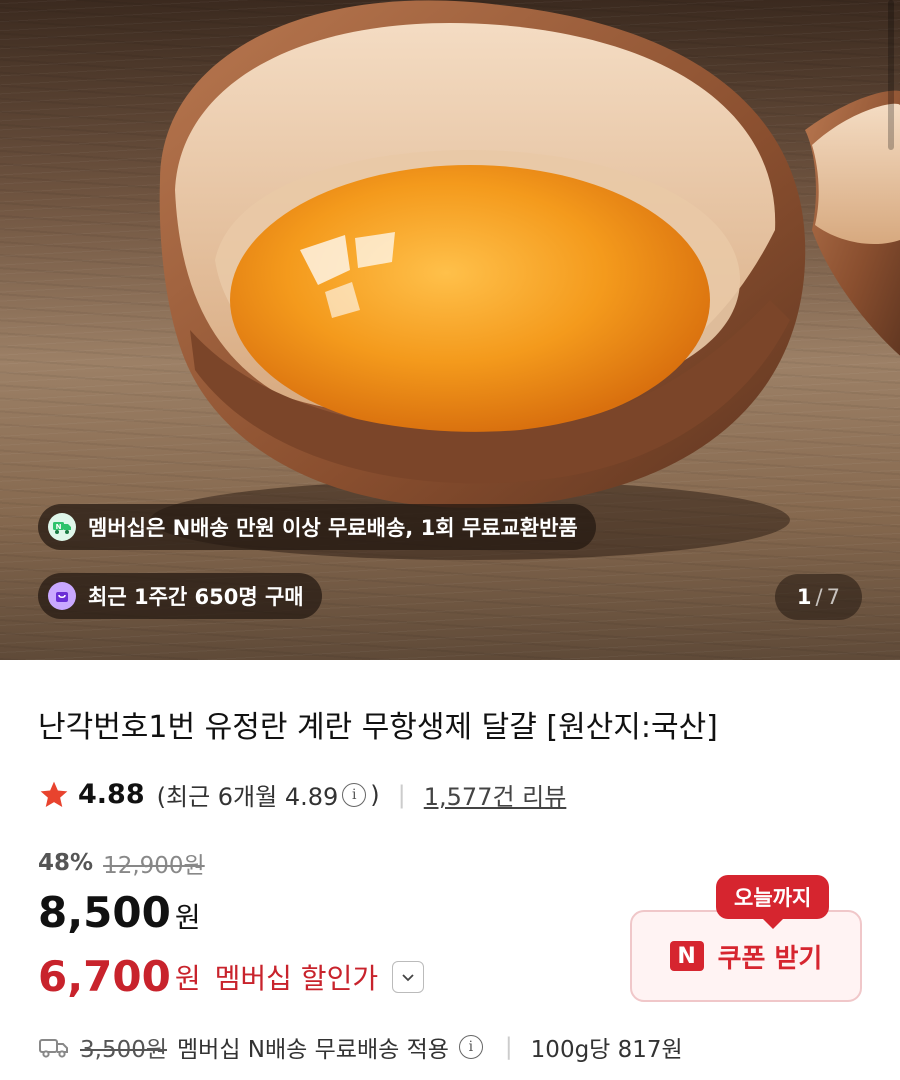 Image resolution: width=900 pixels, height=1080 pixels. What do you see at coordinates (378, 727) in the screenshot?
I see `product-title: 난각번호1번 유정란 계란 무항생제 달걀 [원산지:국산]` at bounding box center [378, 727].